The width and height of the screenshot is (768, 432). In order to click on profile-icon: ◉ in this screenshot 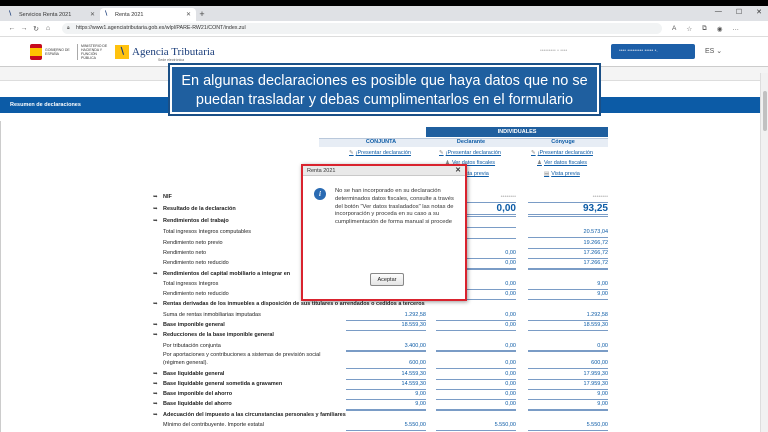, I will do `click(720, 29)`.